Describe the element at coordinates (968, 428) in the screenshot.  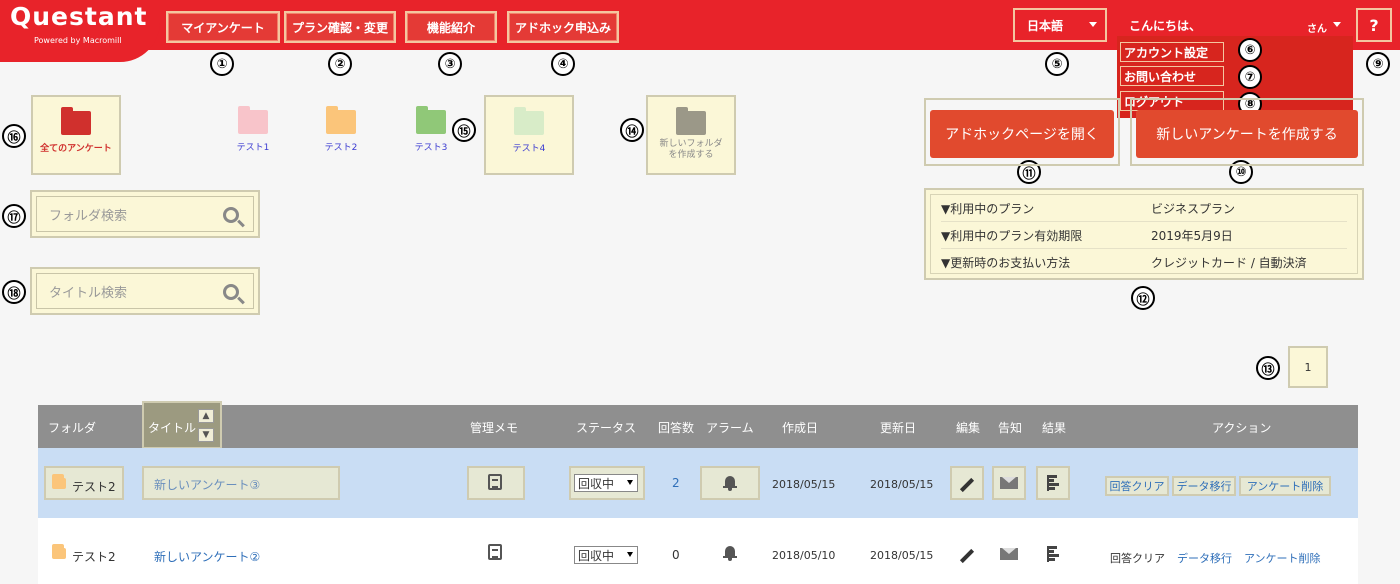
I see `col-edit: 編集` at that location.